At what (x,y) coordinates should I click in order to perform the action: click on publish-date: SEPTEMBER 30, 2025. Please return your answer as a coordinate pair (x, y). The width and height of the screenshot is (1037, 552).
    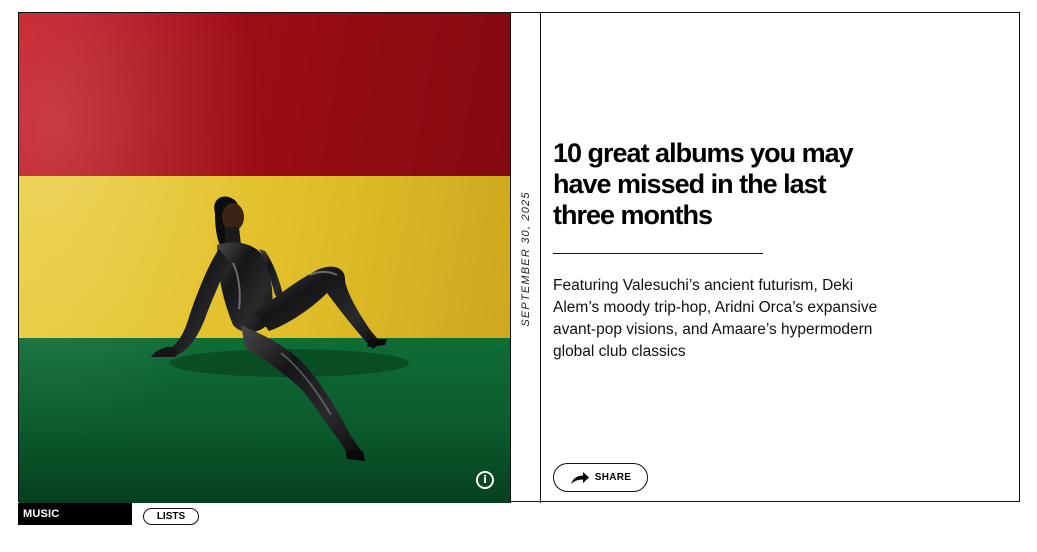
    Looking at the image, I should click on (526, 259).